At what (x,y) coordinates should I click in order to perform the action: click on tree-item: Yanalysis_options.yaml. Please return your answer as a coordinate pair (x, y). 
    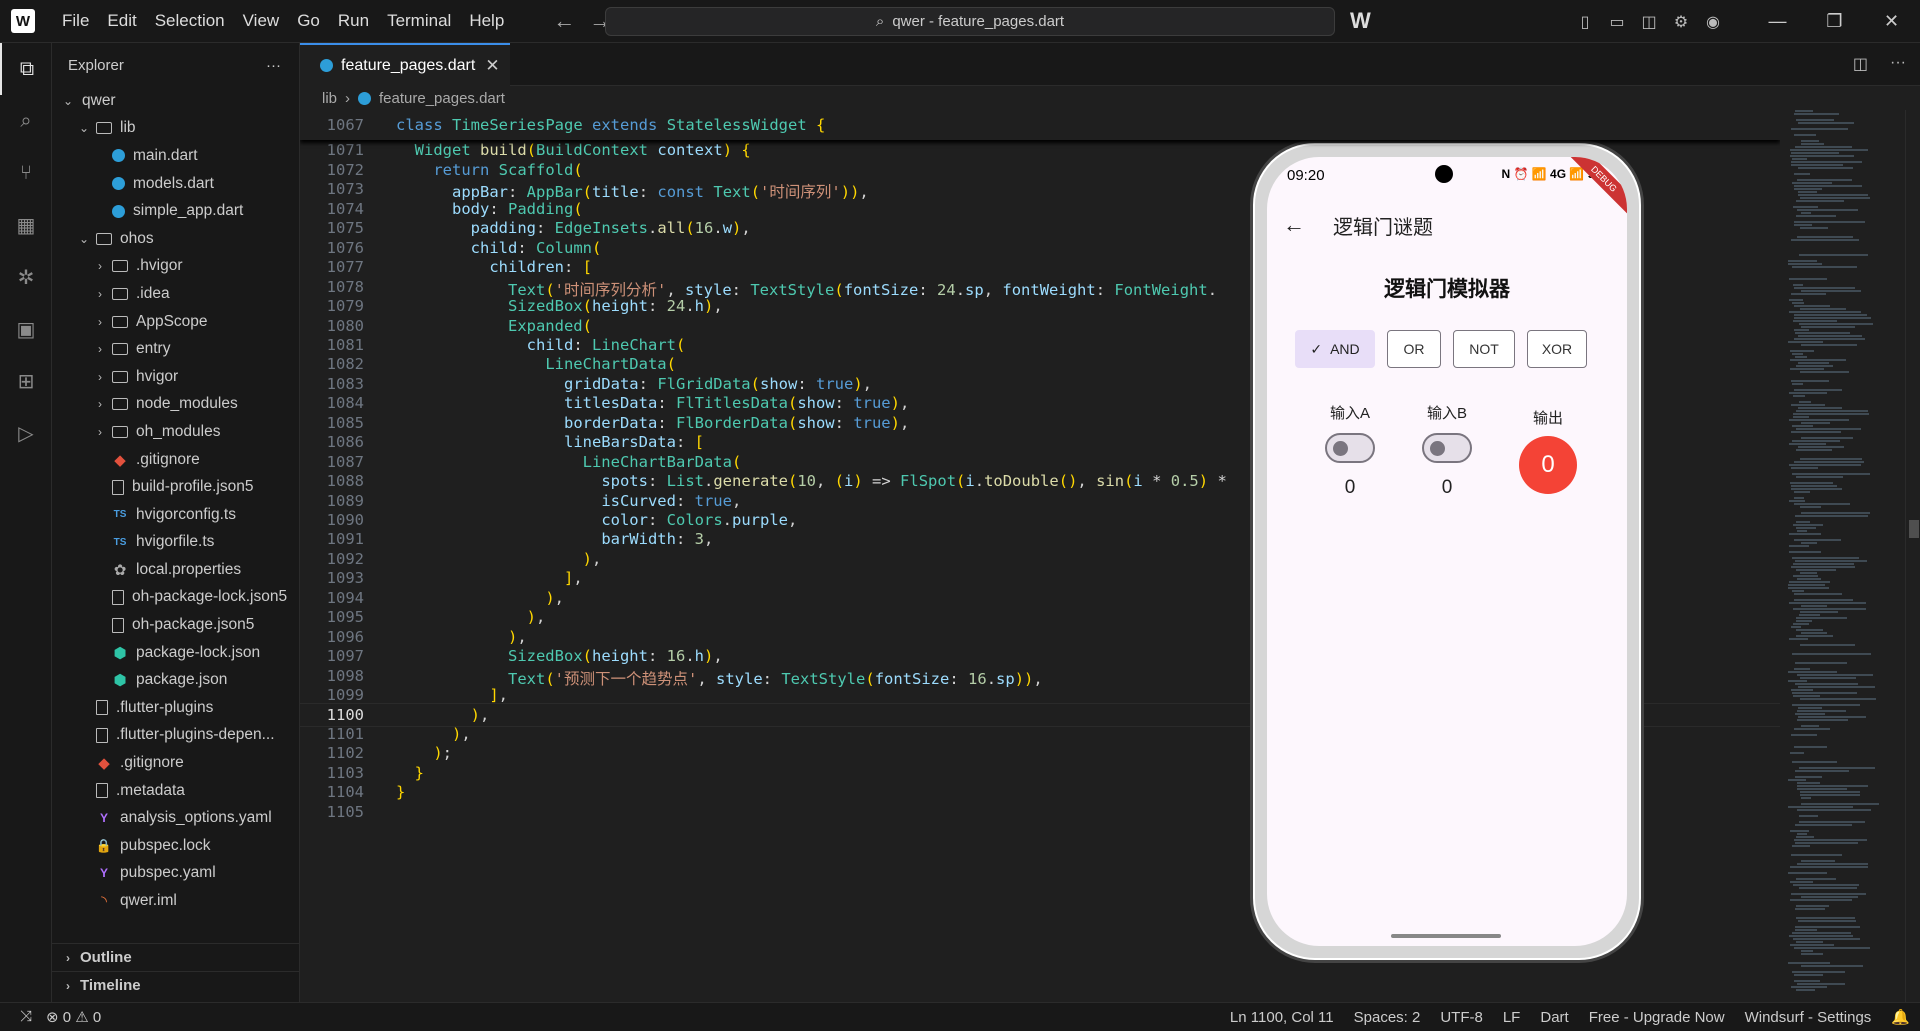
    Looking at the image, I should click on (176, 818).